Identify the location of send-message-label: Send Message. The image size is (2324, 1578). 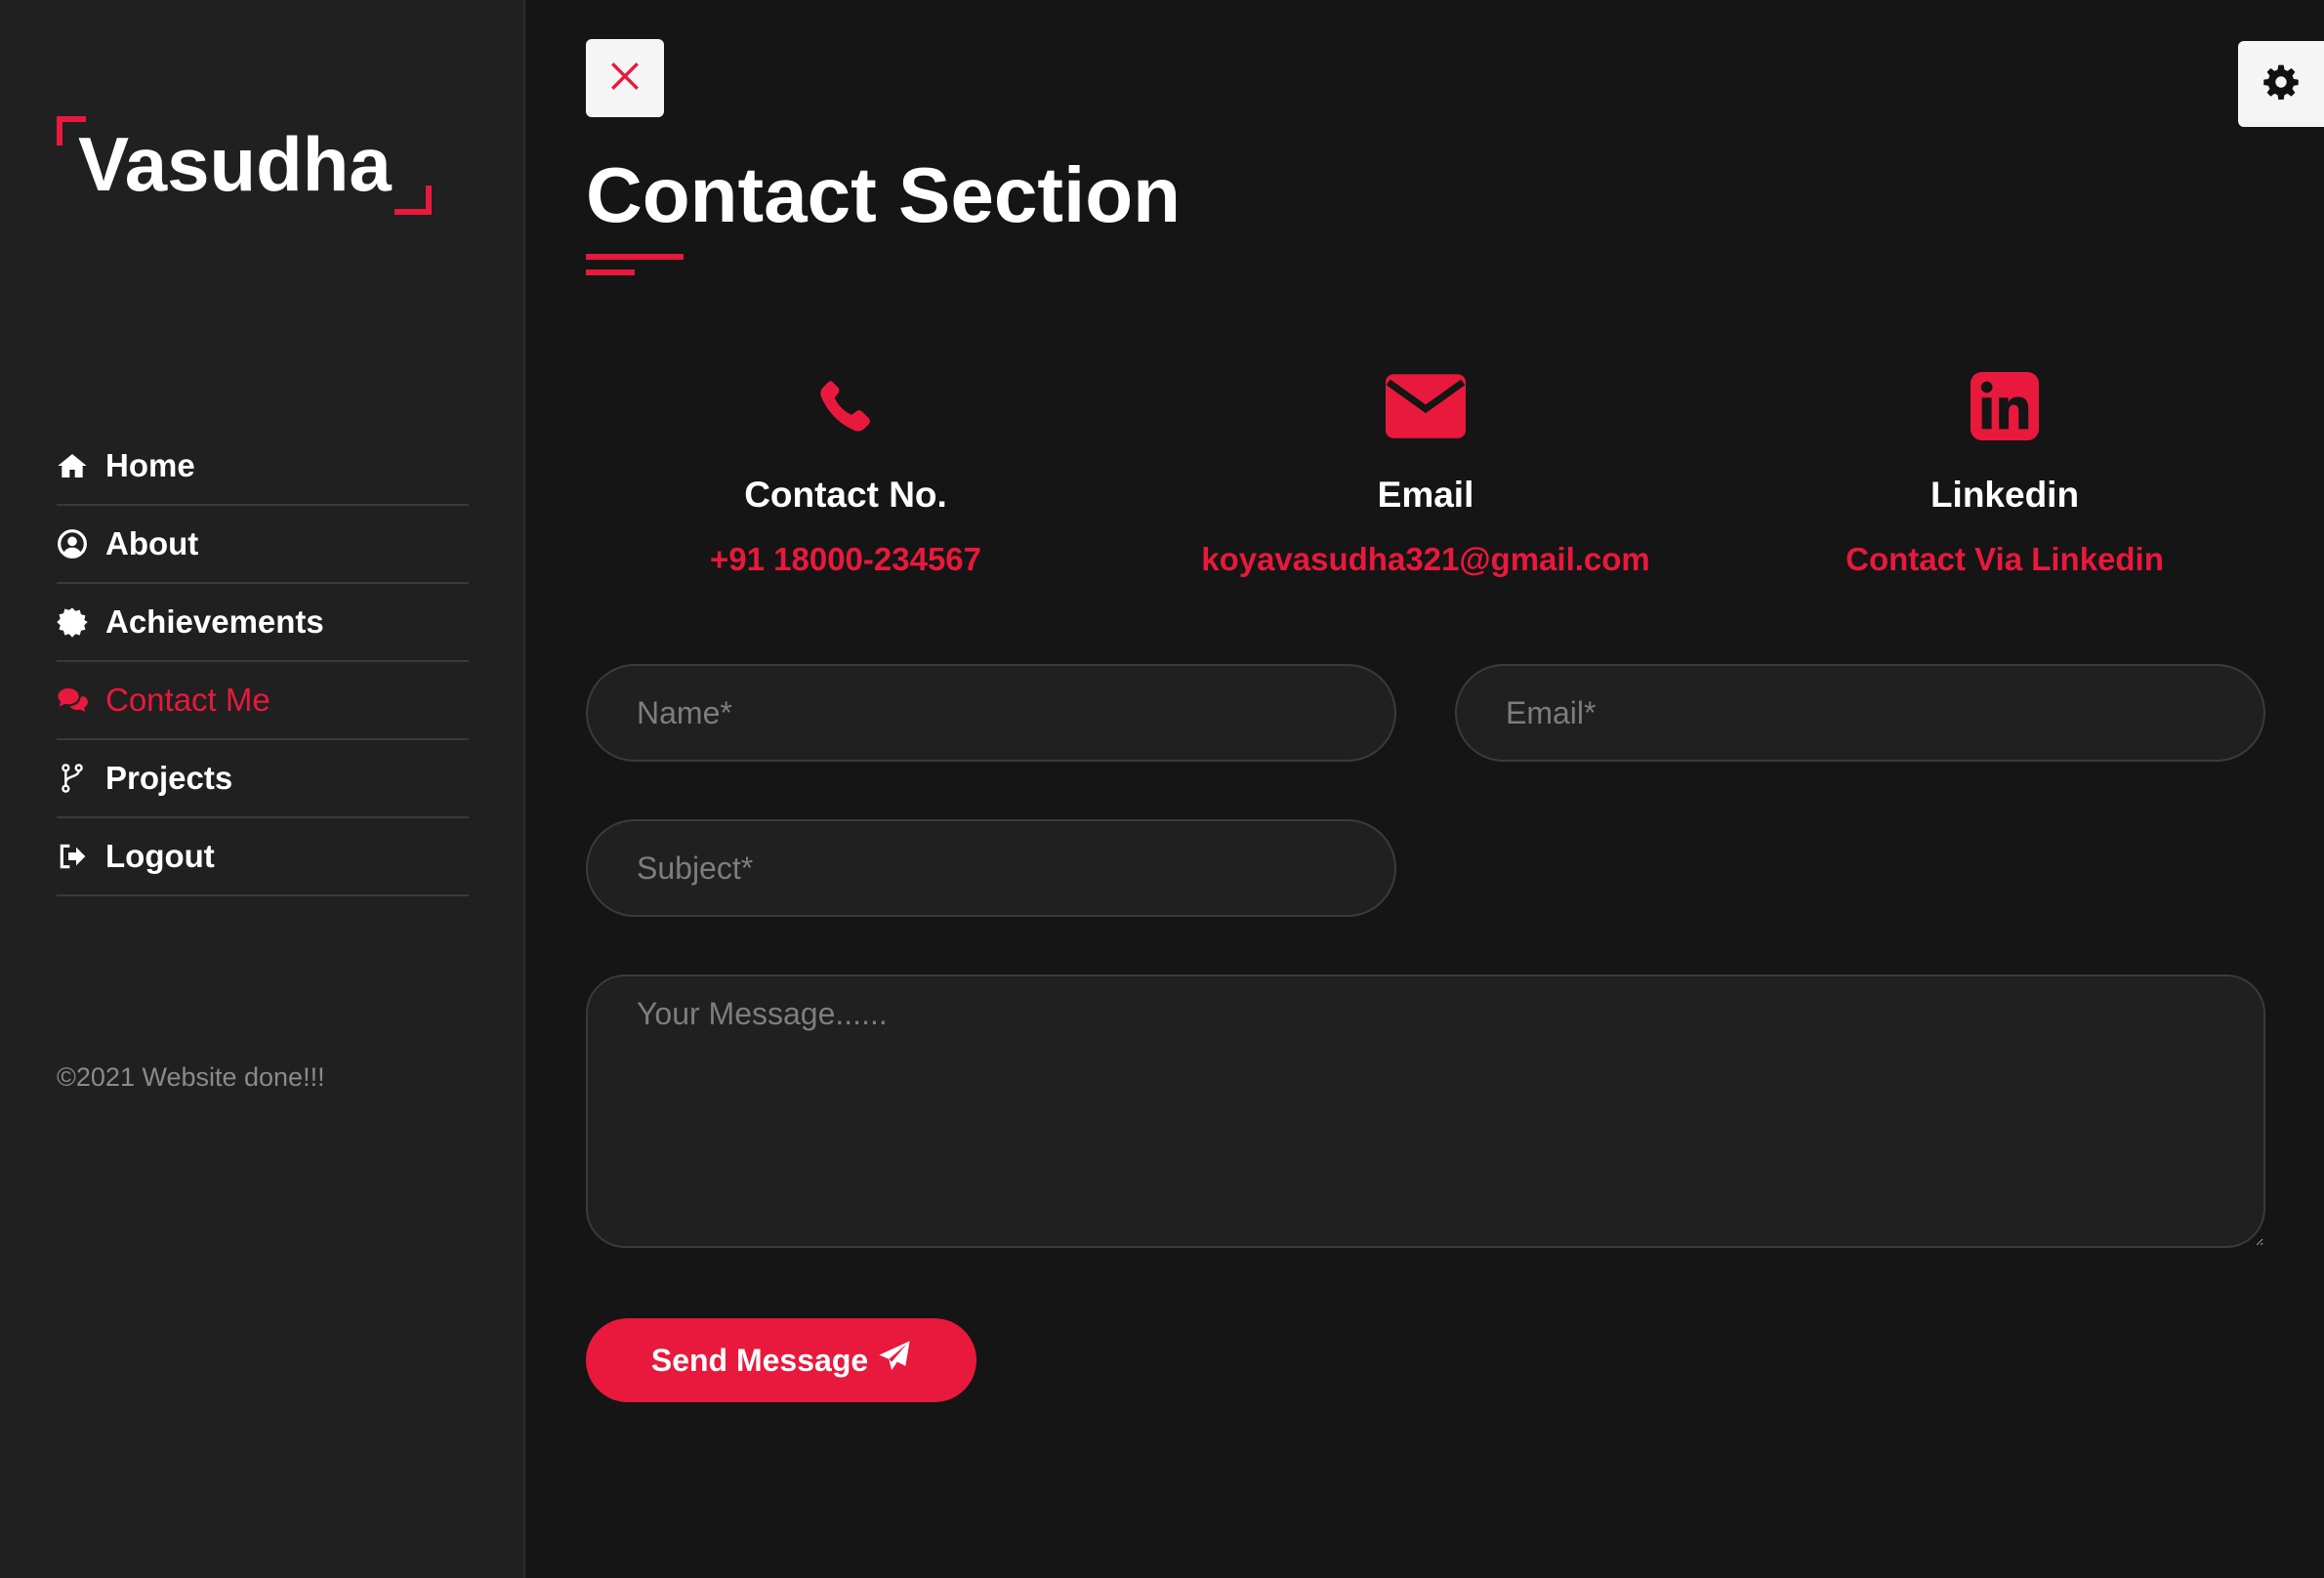
(759, 1360).